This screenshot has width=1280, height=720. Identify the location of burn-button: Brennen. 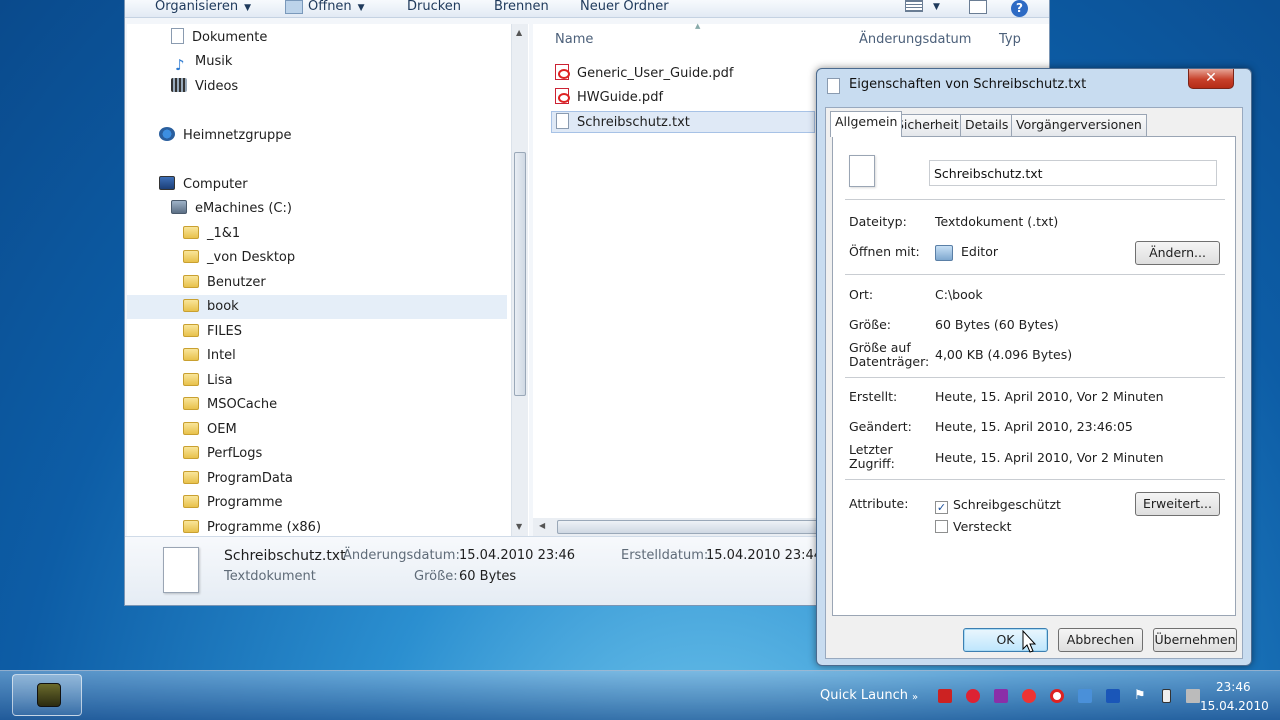
(521, 7).